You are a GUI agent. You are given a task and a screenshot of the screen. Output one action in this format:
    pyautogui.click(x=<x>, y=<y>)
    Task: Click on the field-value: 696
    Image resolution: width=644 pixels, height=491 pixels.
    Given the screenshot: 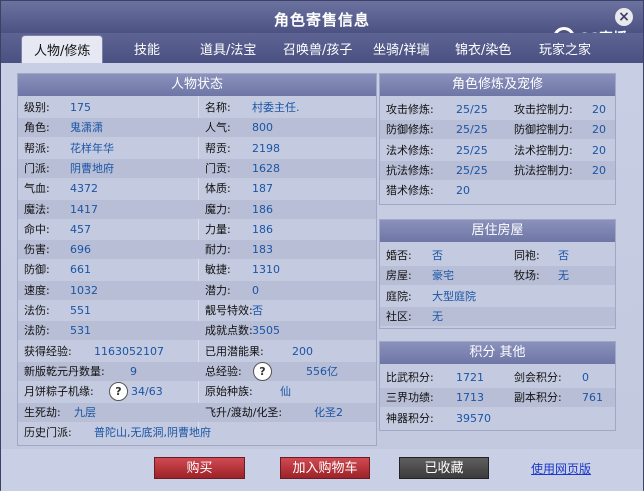 What is the action you would take?
    pyautogui.click(x=80, y=250)
    